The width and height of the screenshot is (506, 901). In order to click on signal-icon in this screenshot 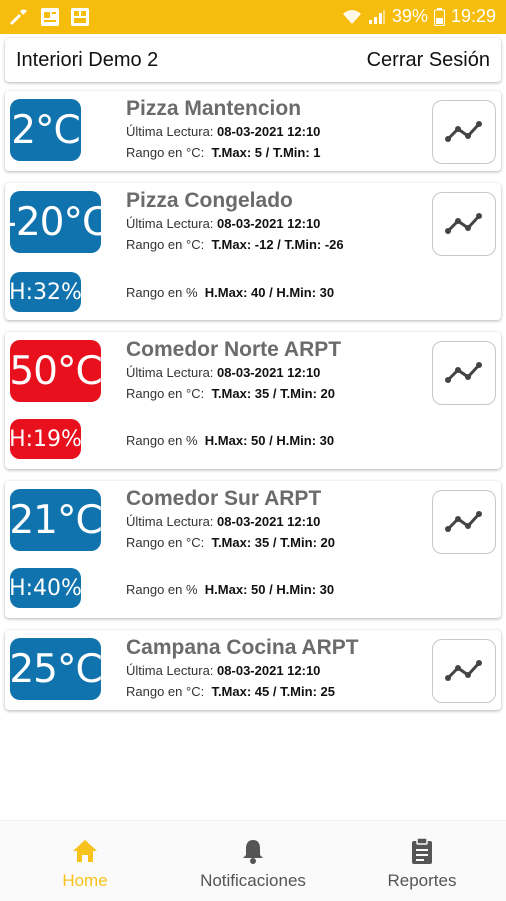, I will do `click(376, 16)`.